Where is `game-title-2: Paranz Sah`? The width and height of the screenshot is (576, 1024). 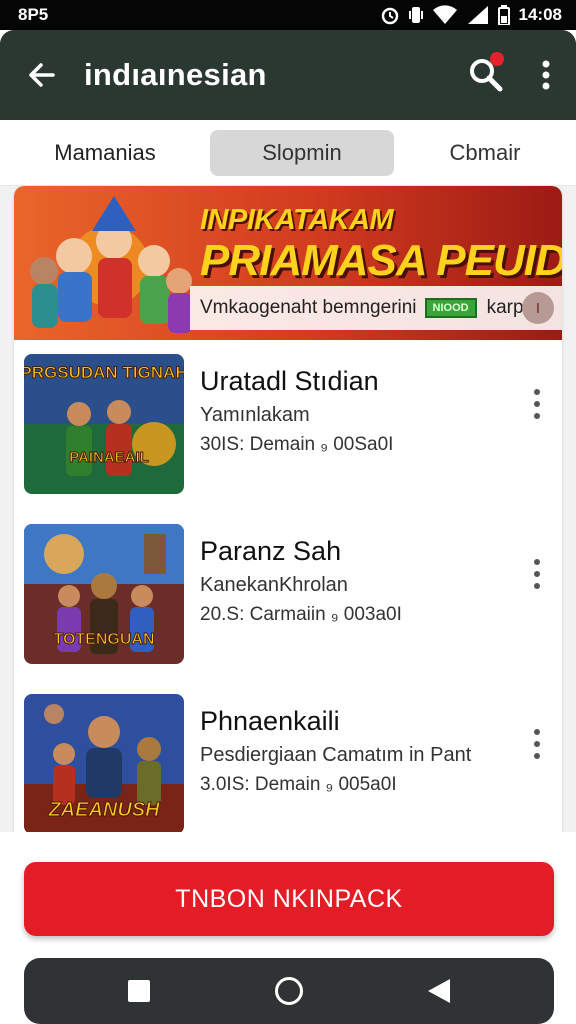 game-title-2: Paranz Sah is located at coordinates (271, 551).